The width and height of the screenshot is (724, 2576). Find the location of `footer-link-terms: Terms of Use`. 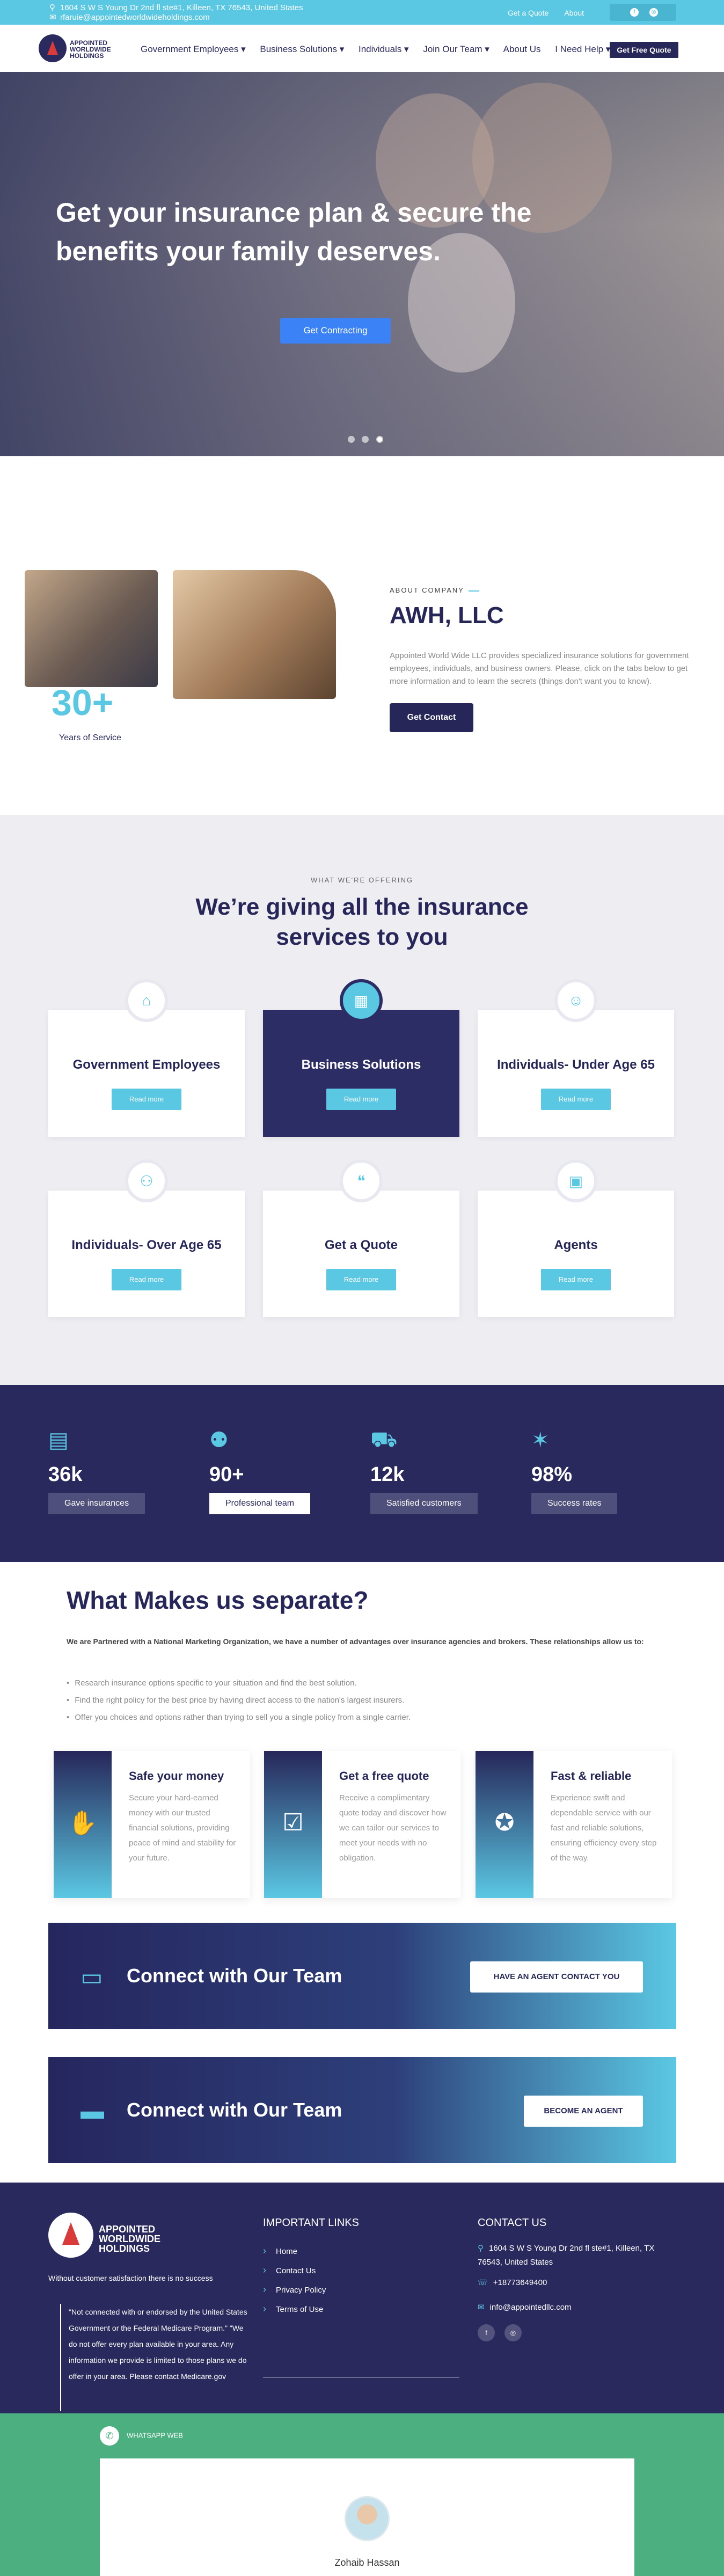

footer-link-terms: Terms of Use is located at coordinates (294, 2310).